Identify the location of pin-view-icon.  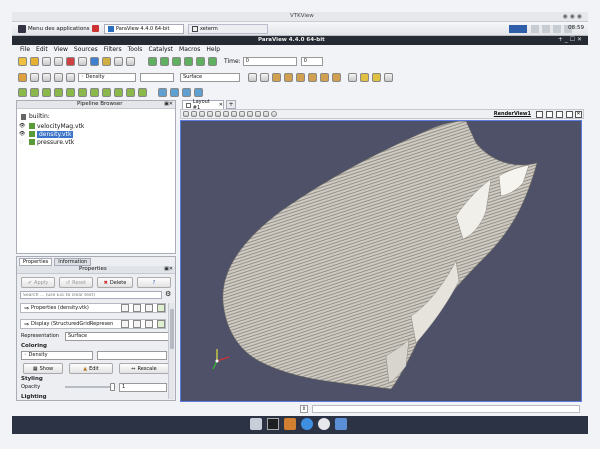
(569, 114).